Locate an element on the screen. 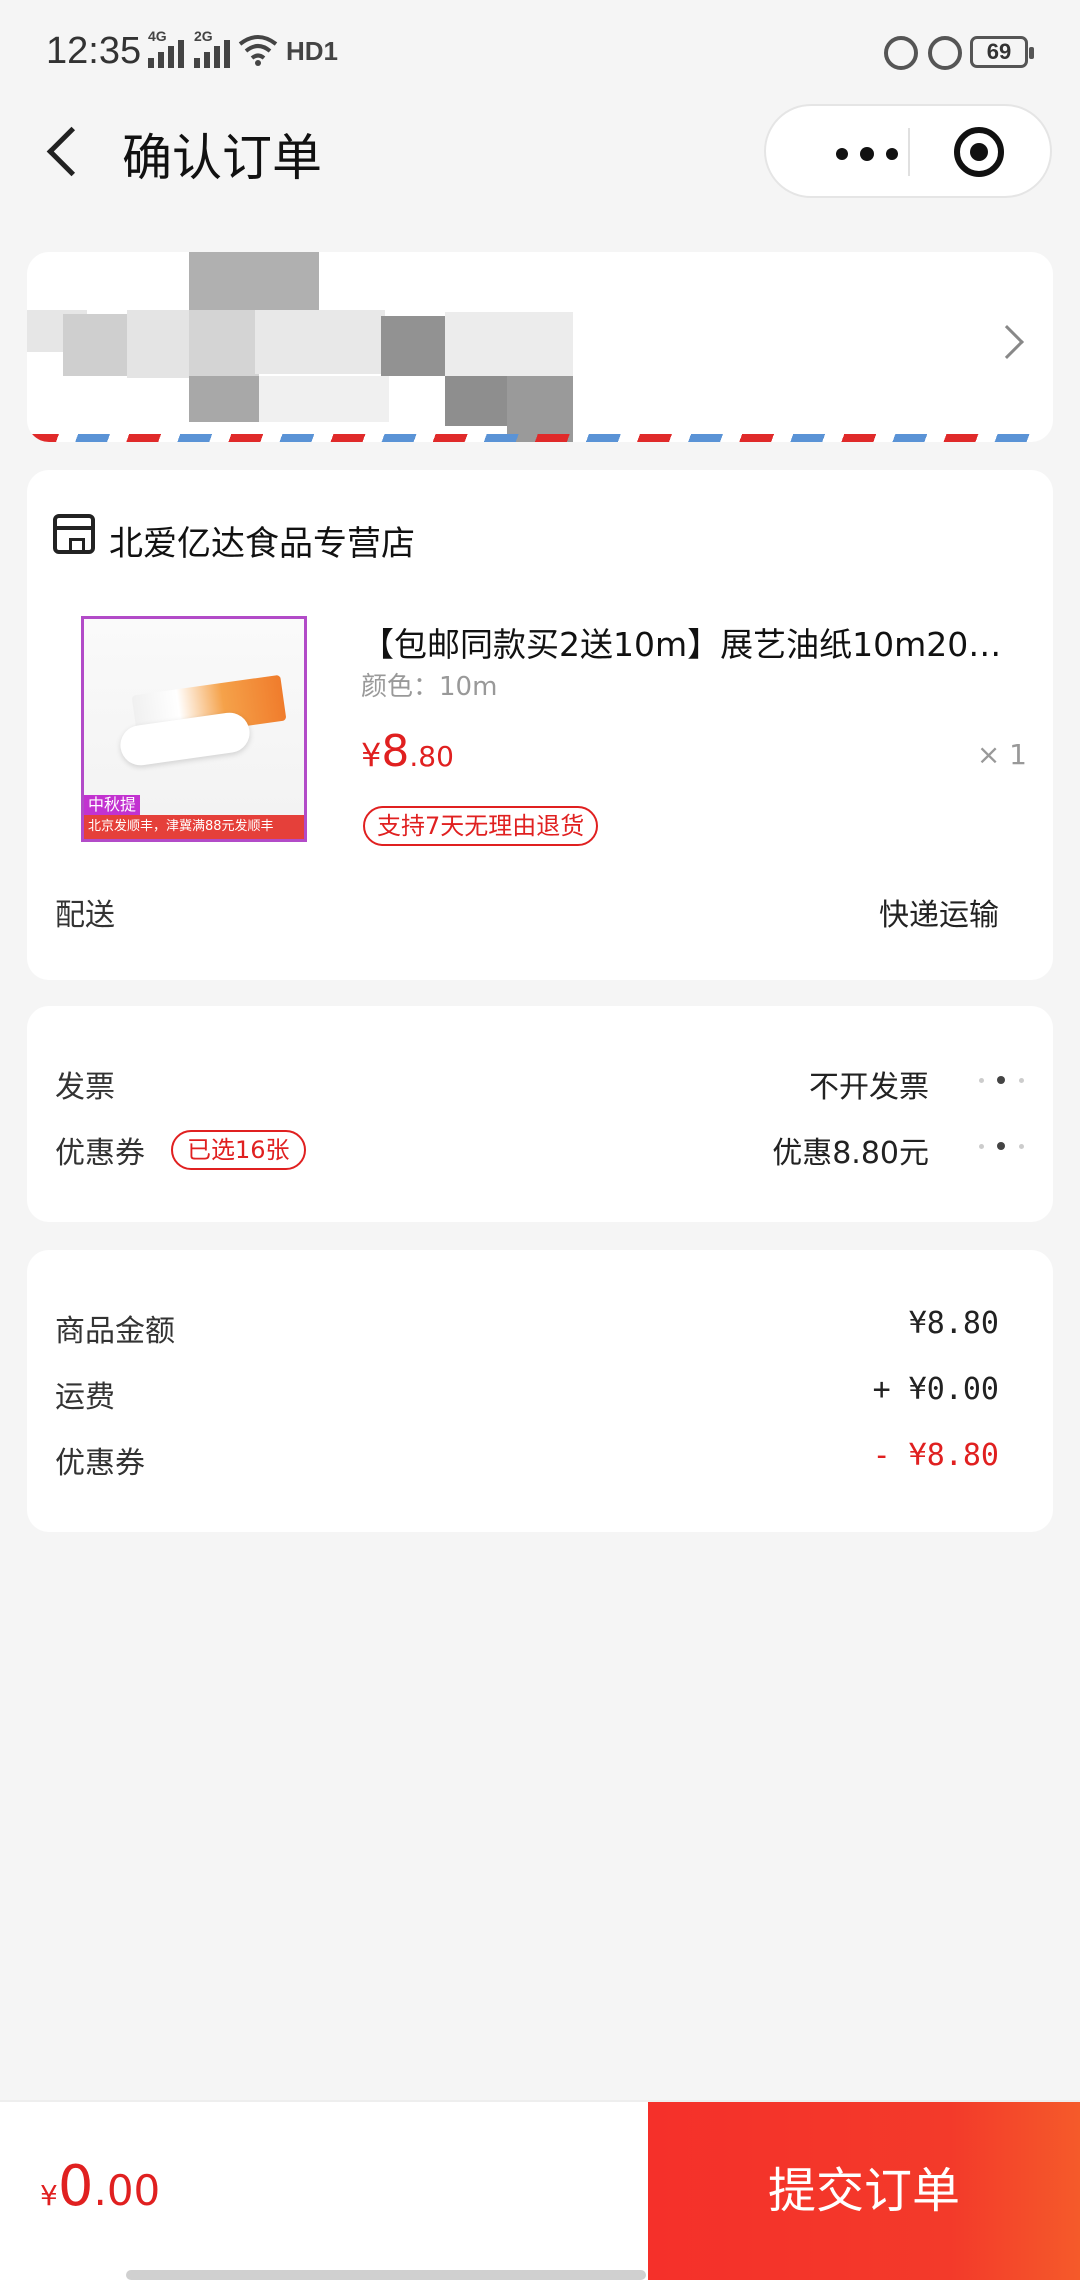 This screenshot has width=1080, height=2280. lock-rotation-icon is located at coordinates (901, 53).